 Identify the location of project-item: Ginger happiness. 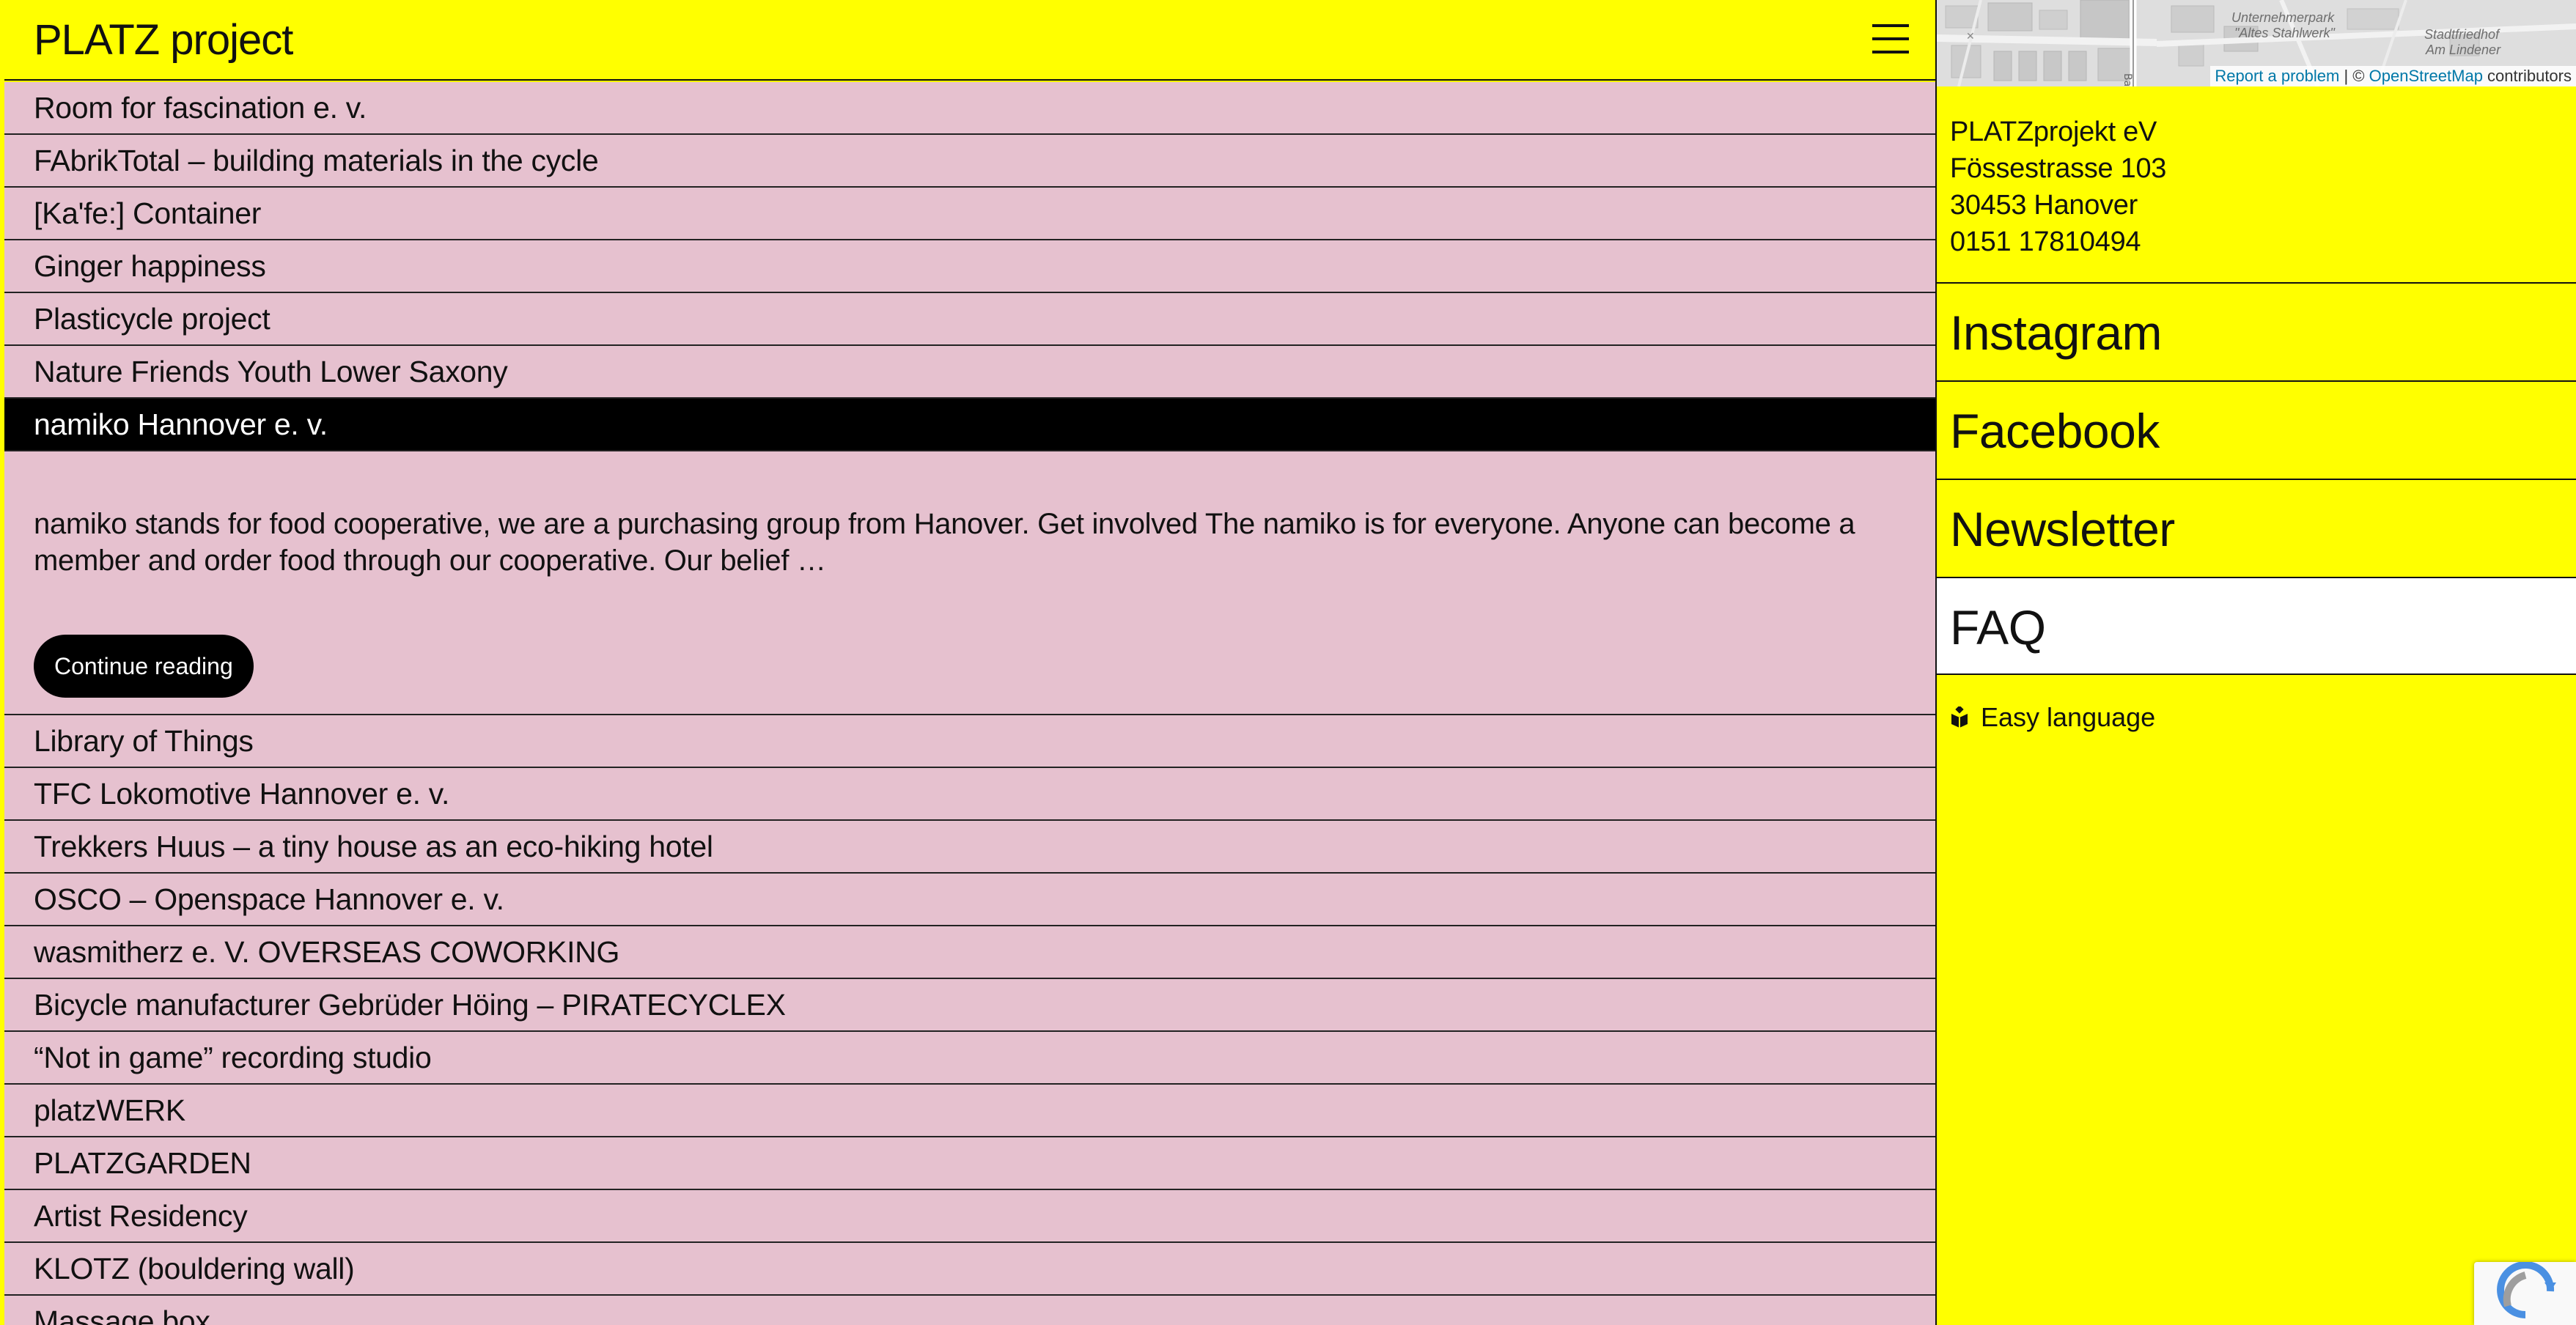
(969, 266).